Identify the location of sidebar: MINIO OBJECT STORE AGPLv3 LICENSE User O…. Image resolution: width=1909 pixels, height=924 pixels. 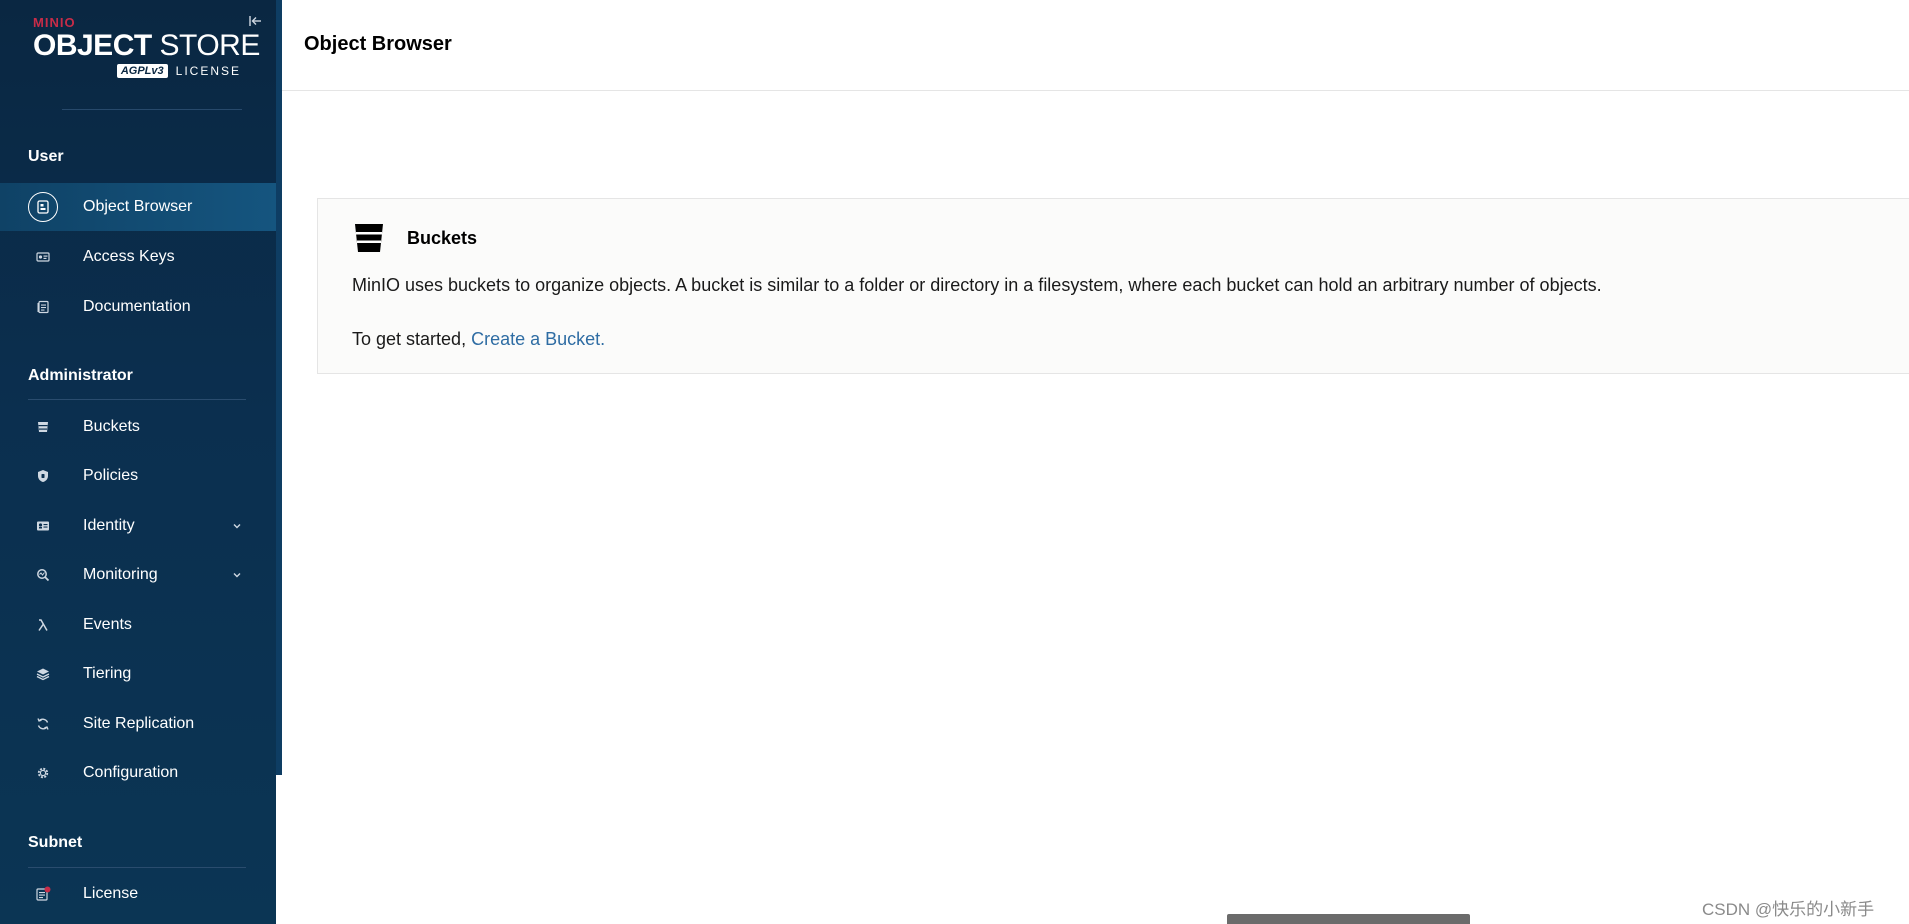
(138, 462).